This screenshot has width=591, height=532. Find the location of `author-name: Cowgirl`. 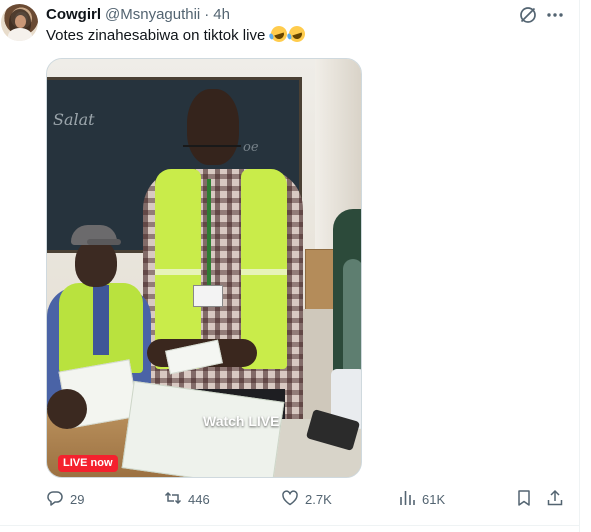

author-name: Cowgirl is located at coordinates (73, 14).